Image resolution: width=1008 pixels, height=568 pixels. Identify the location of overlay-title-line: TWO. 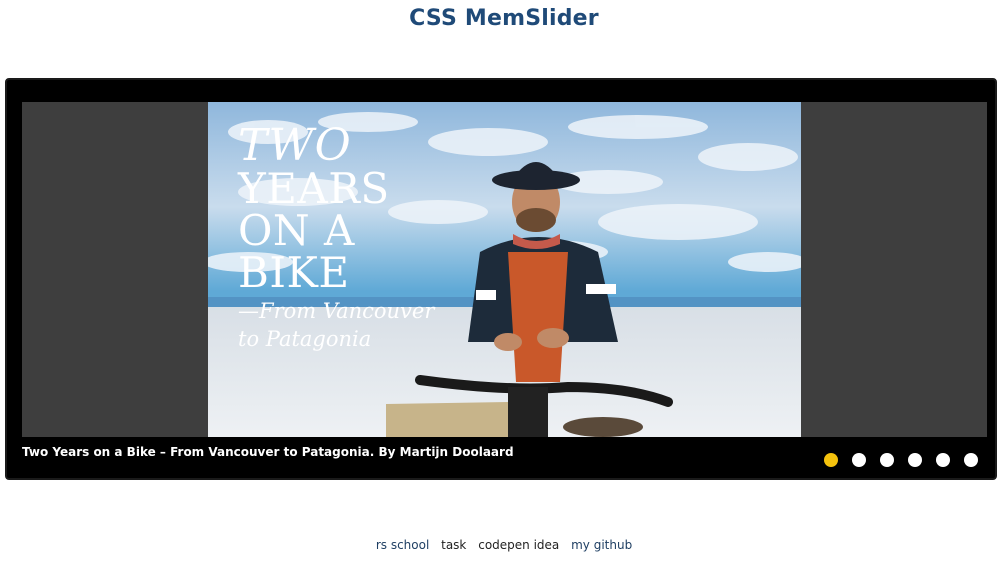
(295, 145).